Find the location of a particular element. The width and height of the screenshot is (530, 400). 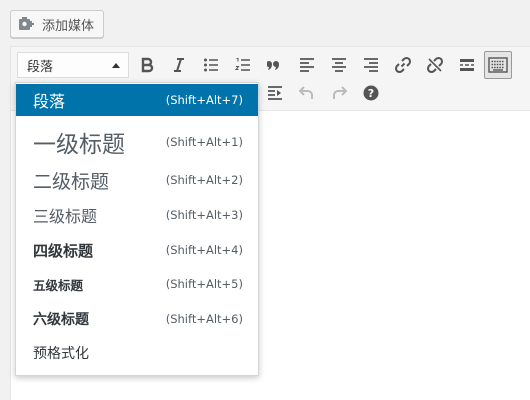

format-option-preformatted: 预格式化 is located at coordinates (137, 353).